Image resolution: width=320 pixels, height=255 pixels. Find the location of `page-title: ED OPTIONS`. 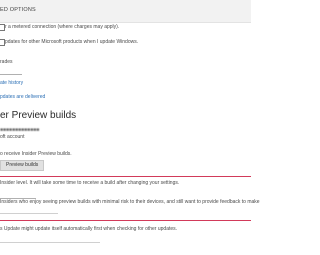

page-title: ED OPTIONS is located at coordinates (18, 10).